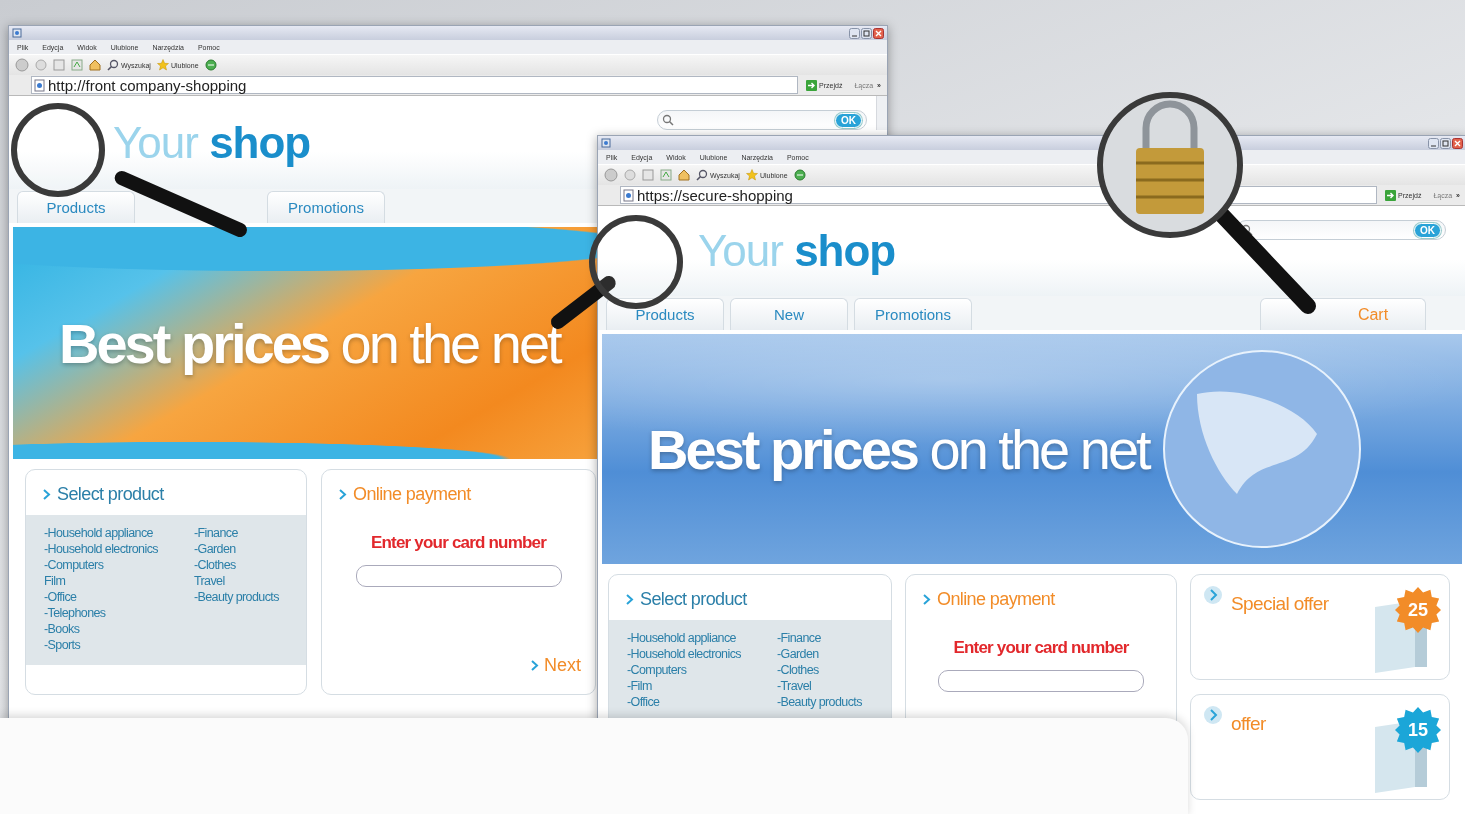 Image resolution: width=1465 pixels, height=814 pixels. What do you see at coordinates (684, 686) in the screenshot?
I see `category-link: -Film` at bounding box center [684, 686].